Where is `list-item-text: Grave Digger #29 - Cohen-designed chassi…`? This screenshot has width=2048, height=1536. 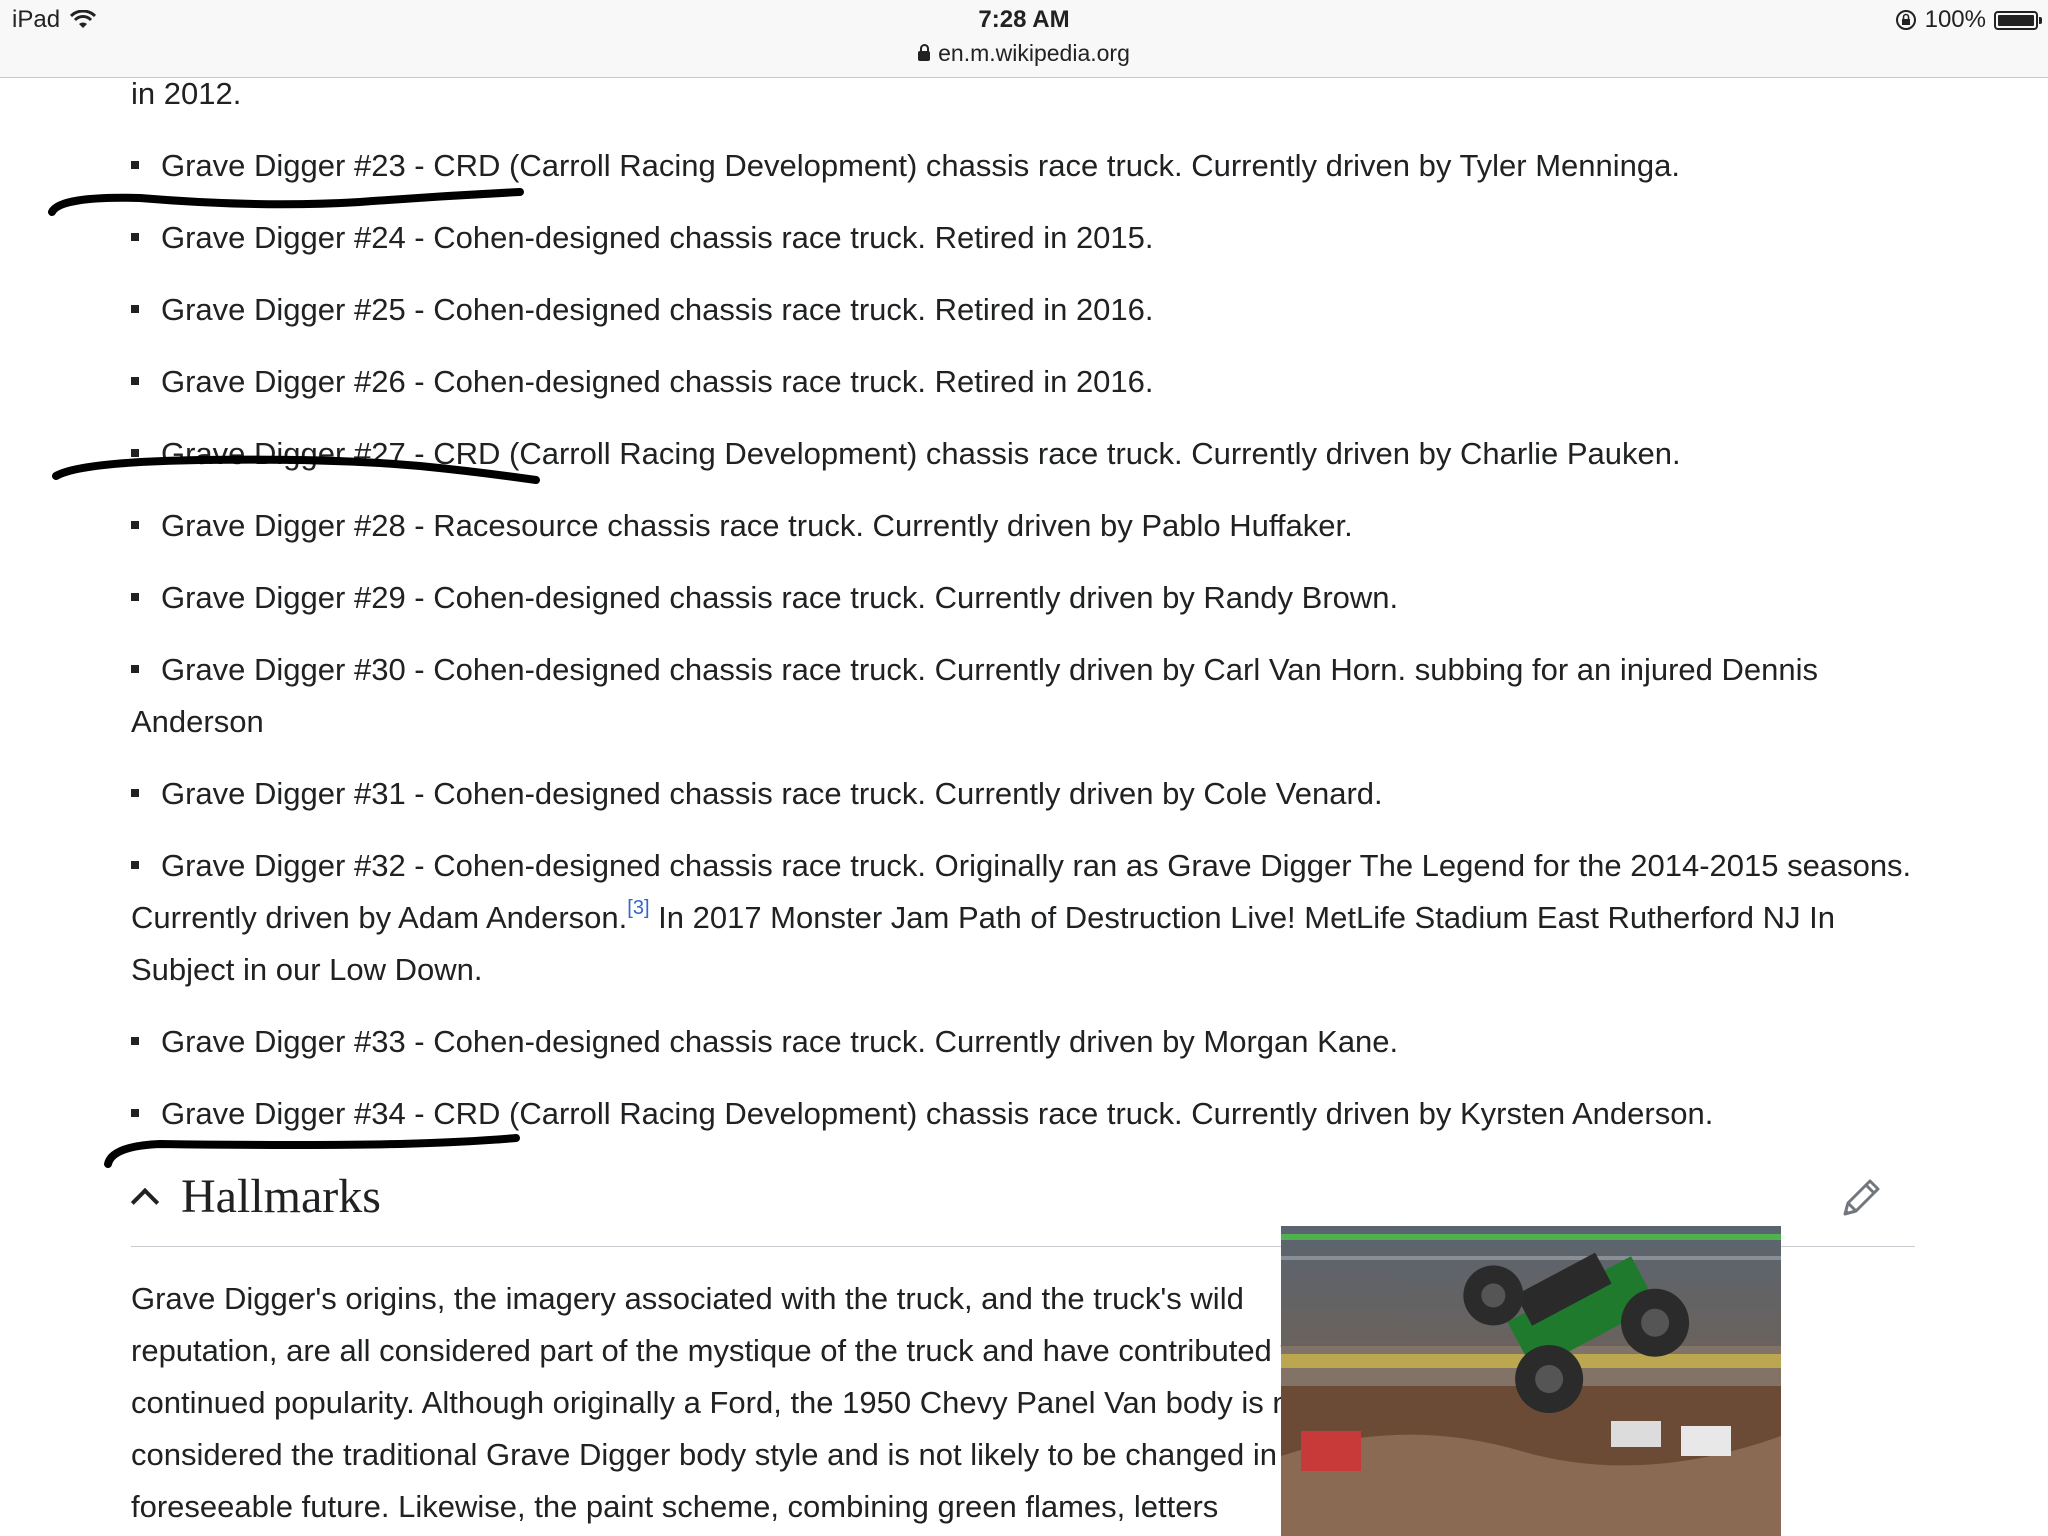
list-item-text: Grave Digger #29 - Cohen-designed chassi… is located at coordinates (780, 597).